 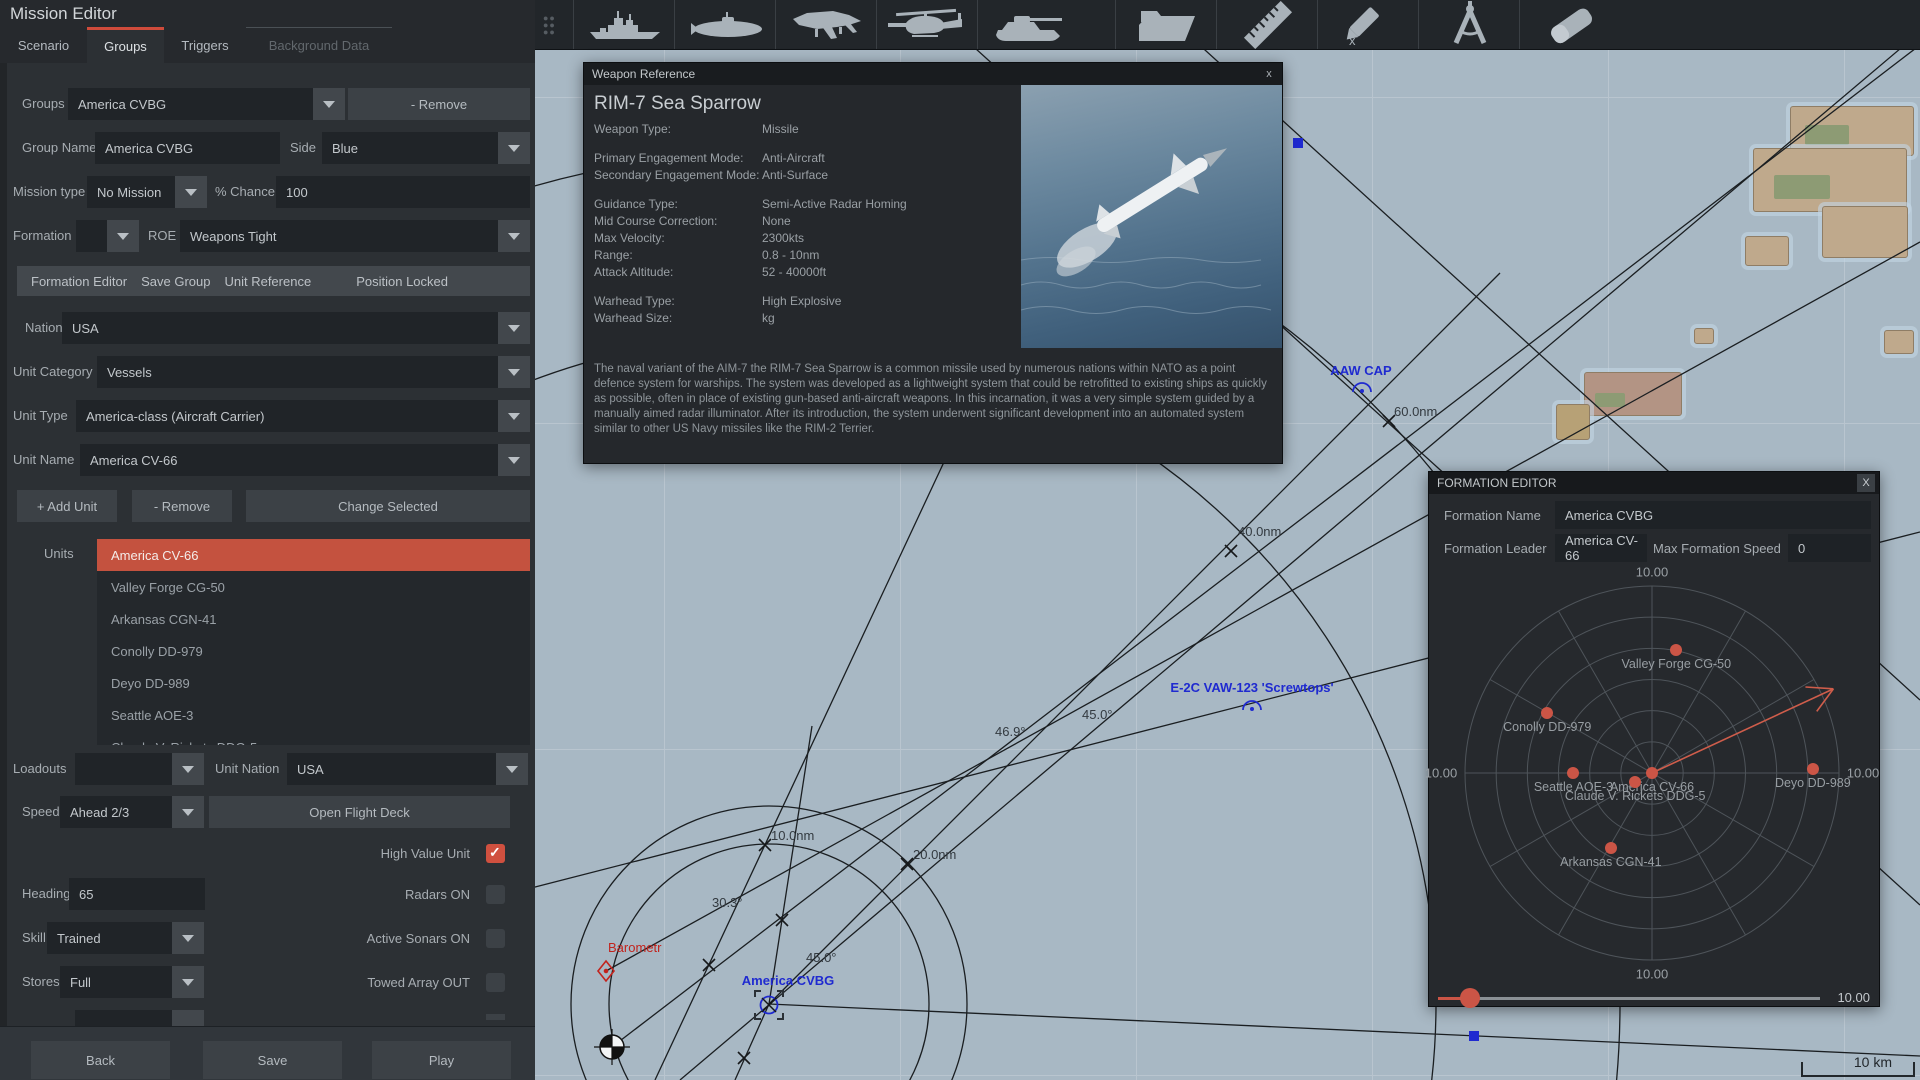 What do you see at coordinates (123, 769) in the screenshot?
I see `loadouts-select` at bounding box center [123, 769].